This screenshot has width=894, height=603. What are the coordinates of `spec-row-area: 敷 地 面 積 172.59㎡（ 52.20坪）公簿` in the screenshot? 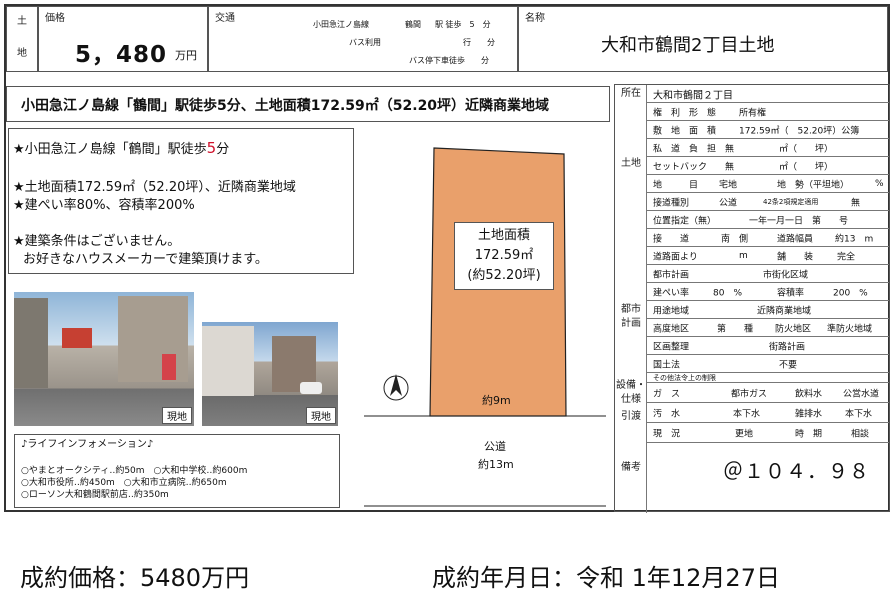 It's located at (768, 130).